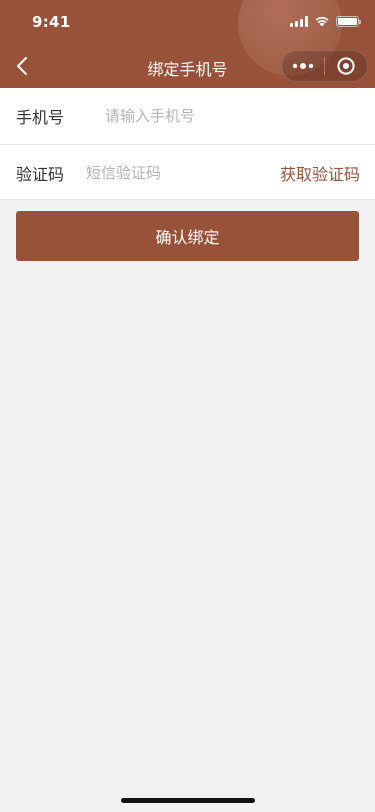  Describe the element at coordinates (232, 116) in the screenshot. I see `phone-input` at that location.